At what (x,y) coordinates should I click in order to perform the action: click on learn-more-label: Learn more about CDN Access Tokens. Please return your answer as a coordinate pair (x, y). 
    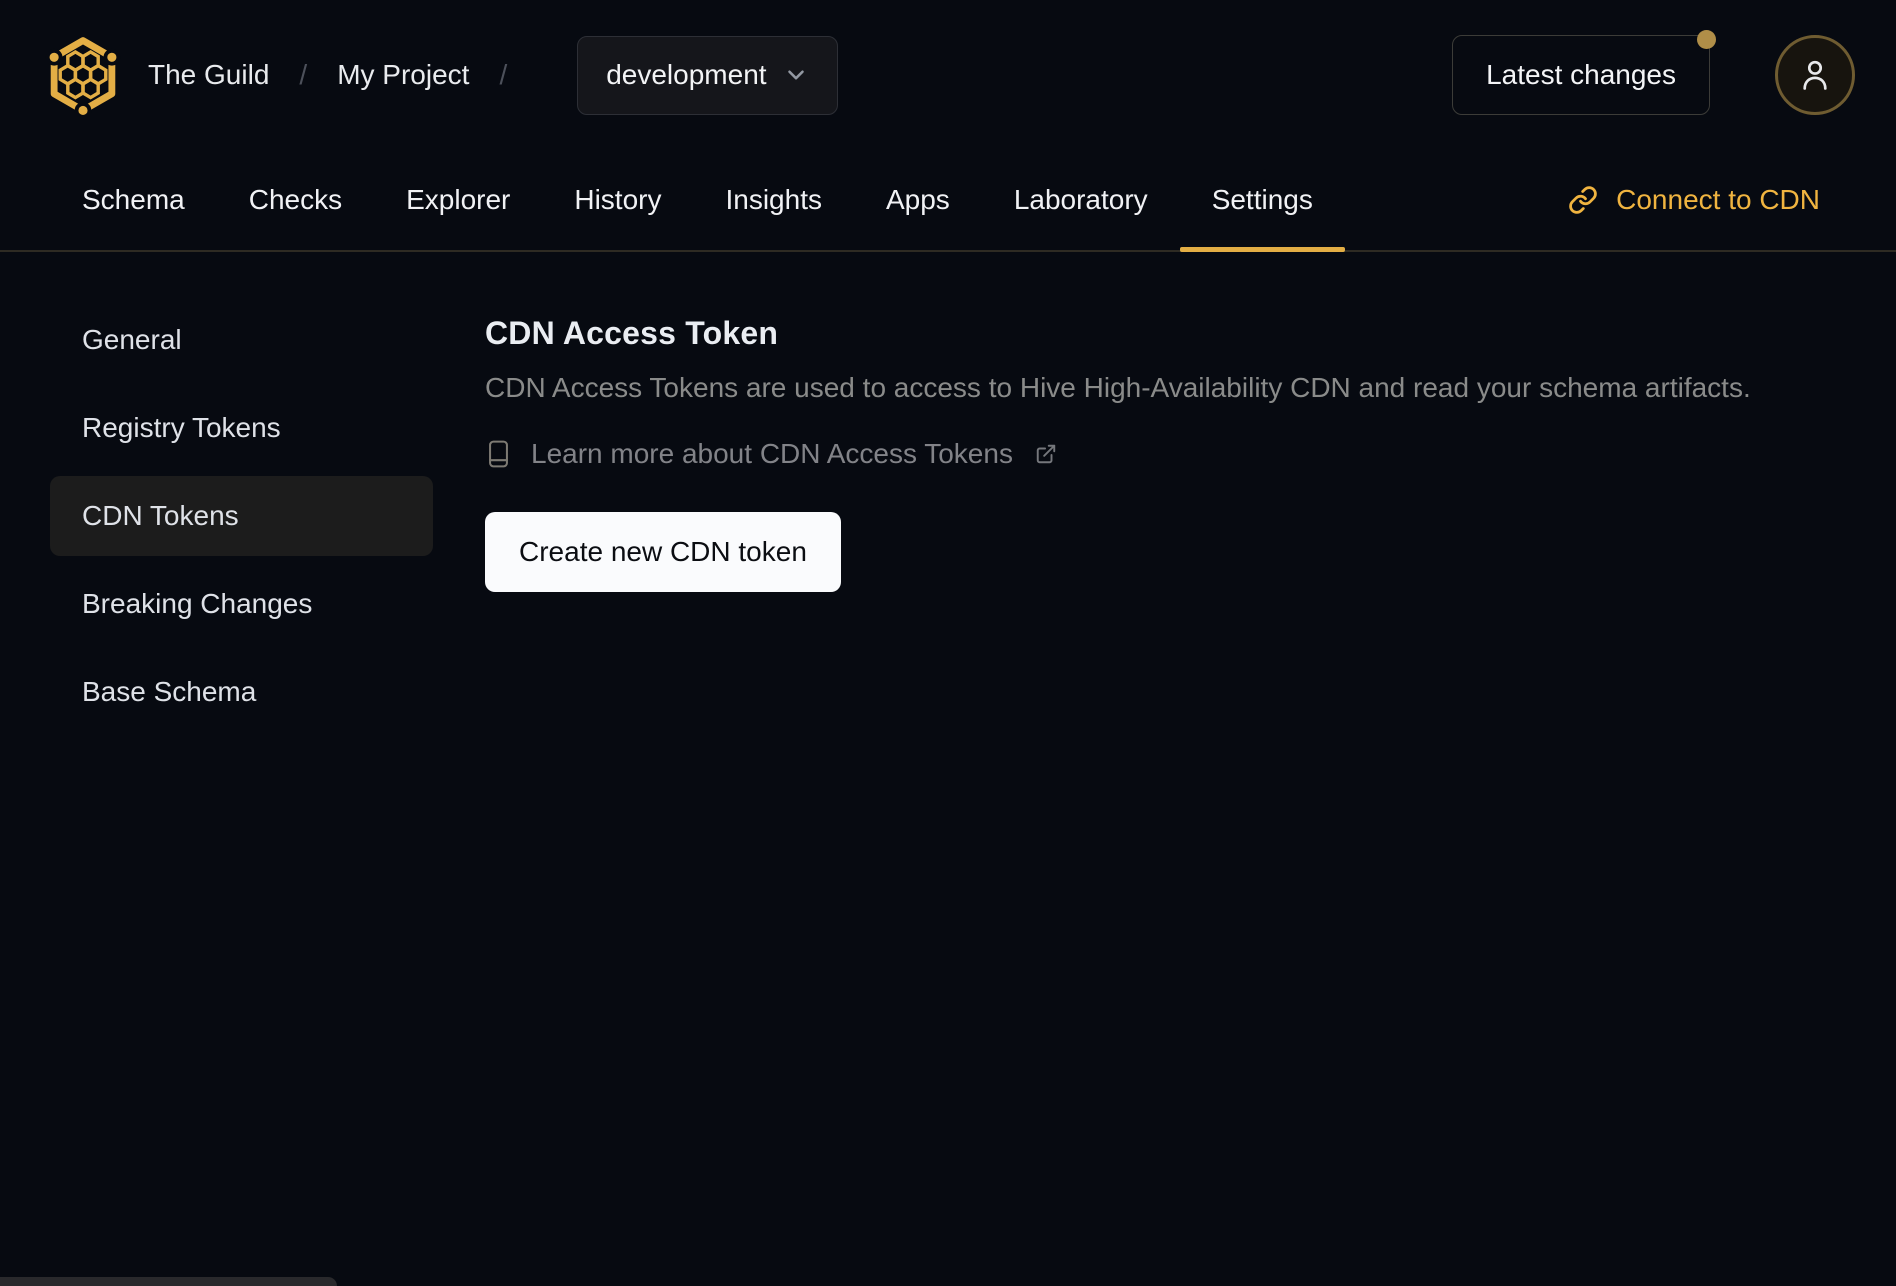
    Looking at the image, I should click on (772, 453).